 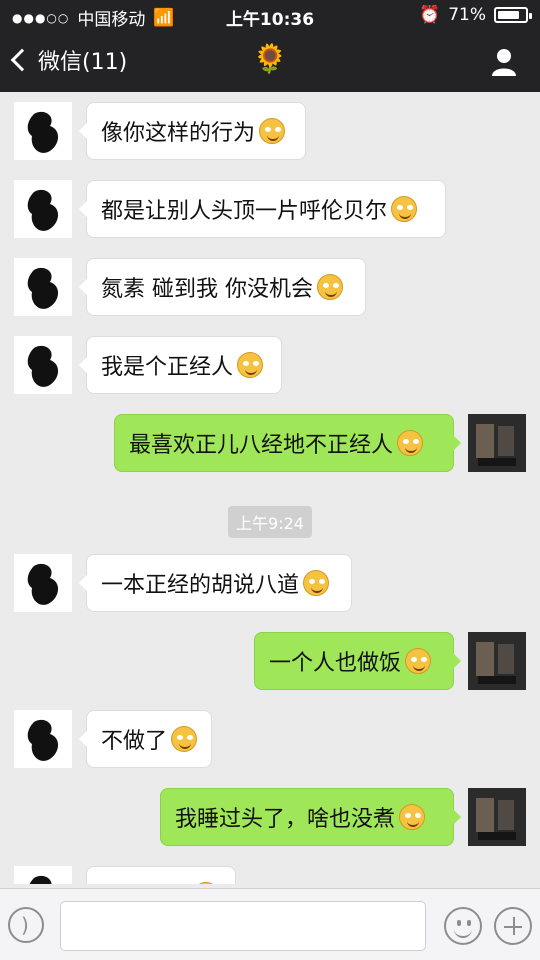 What do you see at coordinates (167, 367) in the screenshot?
I see `message-text: 我是个正经人` at bounding box center [167, 367].